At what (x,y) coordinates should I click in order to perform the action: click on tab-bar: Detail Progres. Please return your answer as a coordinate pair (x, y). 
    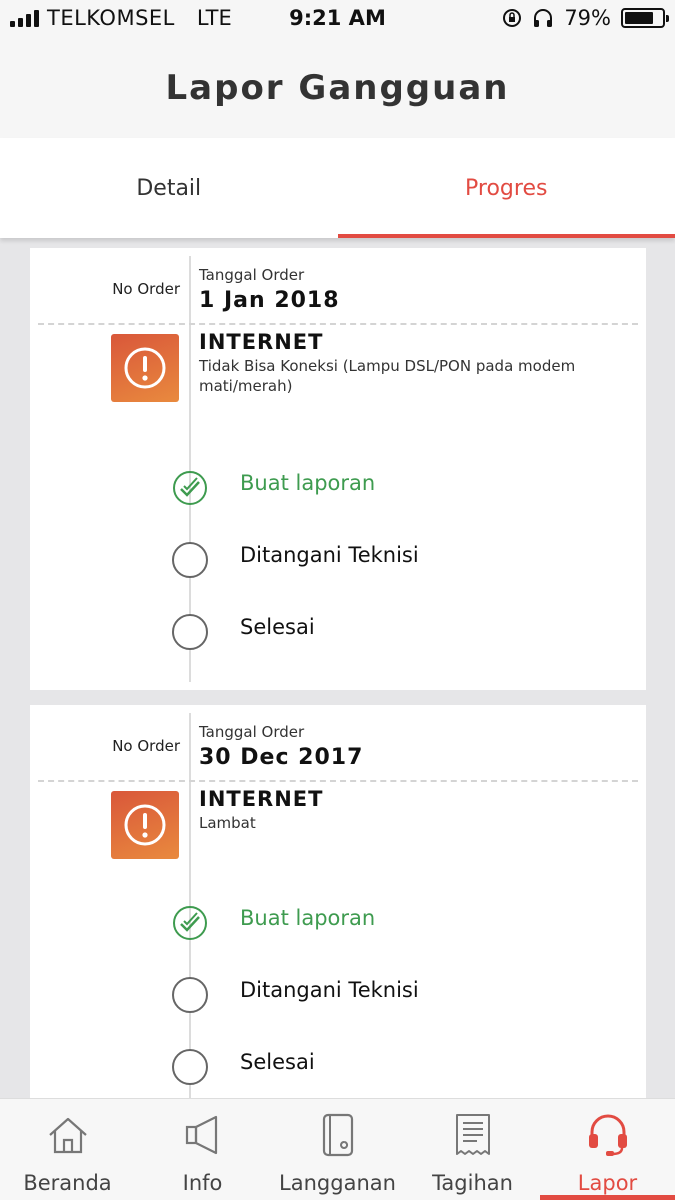
    Looking at the image, I should click on (337, 188).